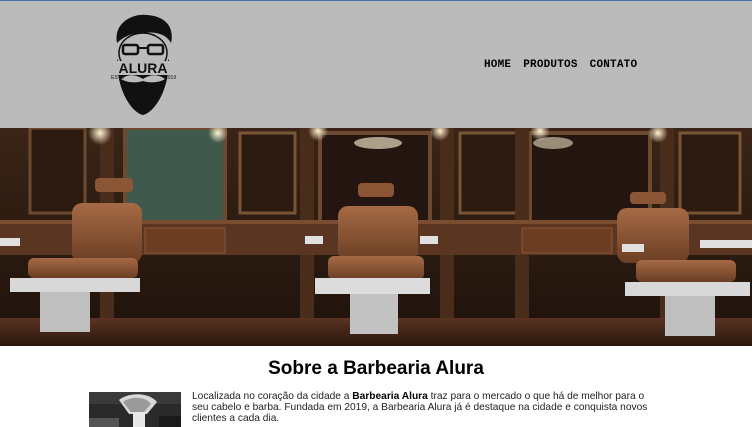 This screenshot has width=752, height=427. I want to click on about-text-intro: Localizada no coração da cidade a, so click(272, 396).